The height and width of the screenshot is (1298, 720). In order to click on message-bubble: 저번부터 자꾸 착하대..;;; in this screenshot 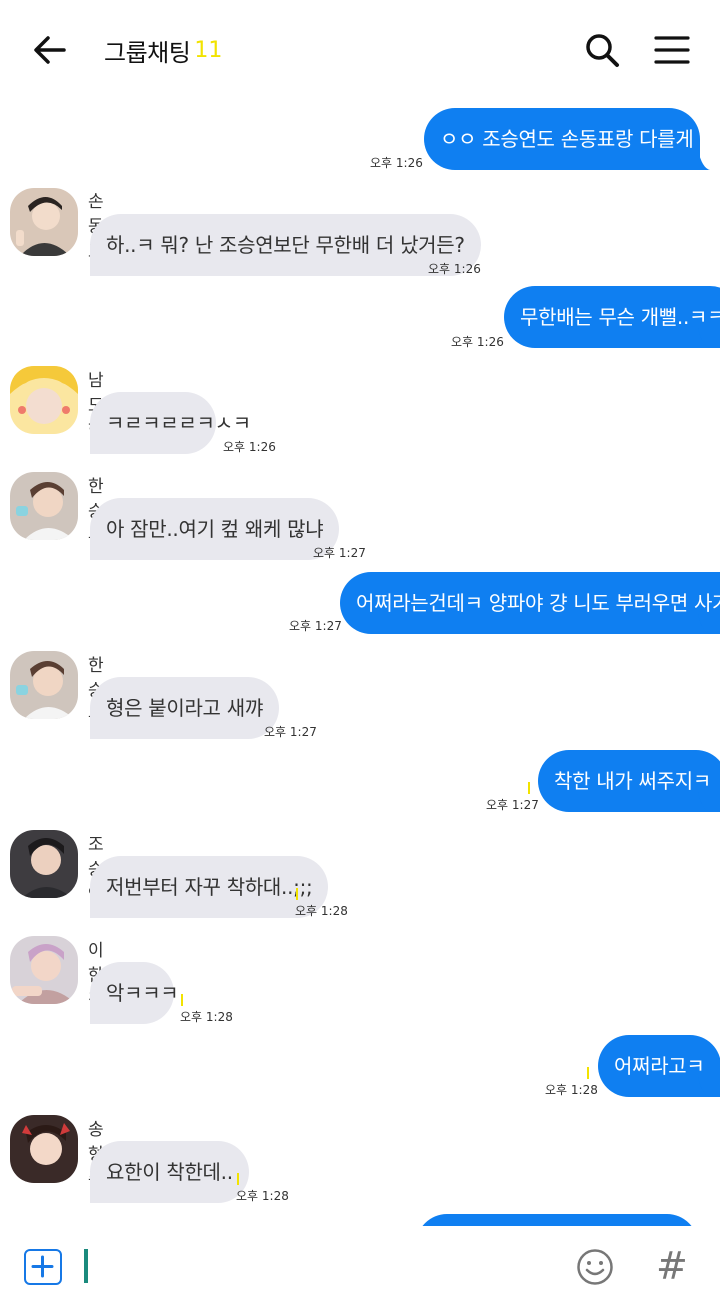, I will do `click(209, 887)`.